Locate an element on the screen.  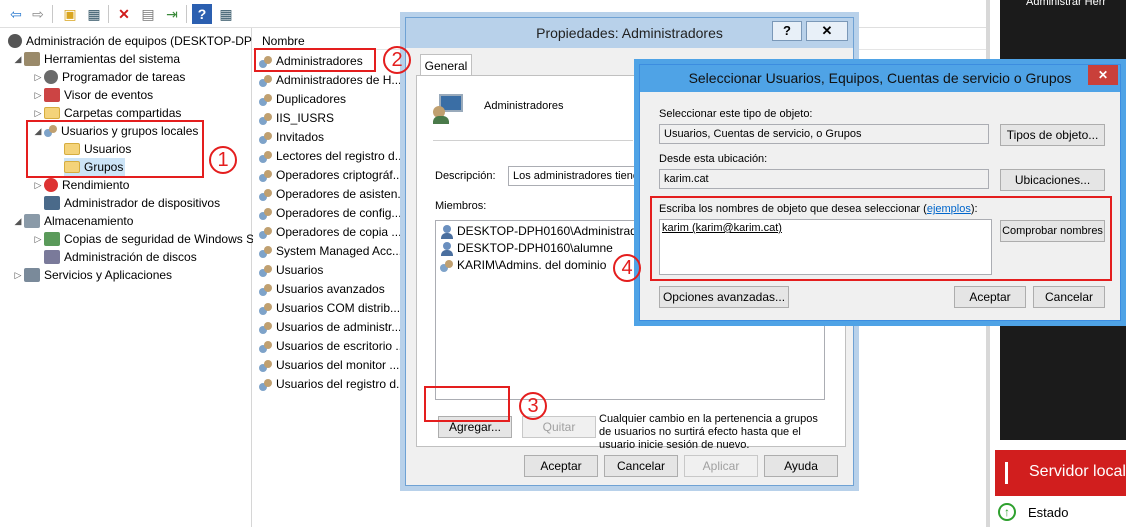
list-item: IIS_IUSRS is located at coordinates (334, 118).